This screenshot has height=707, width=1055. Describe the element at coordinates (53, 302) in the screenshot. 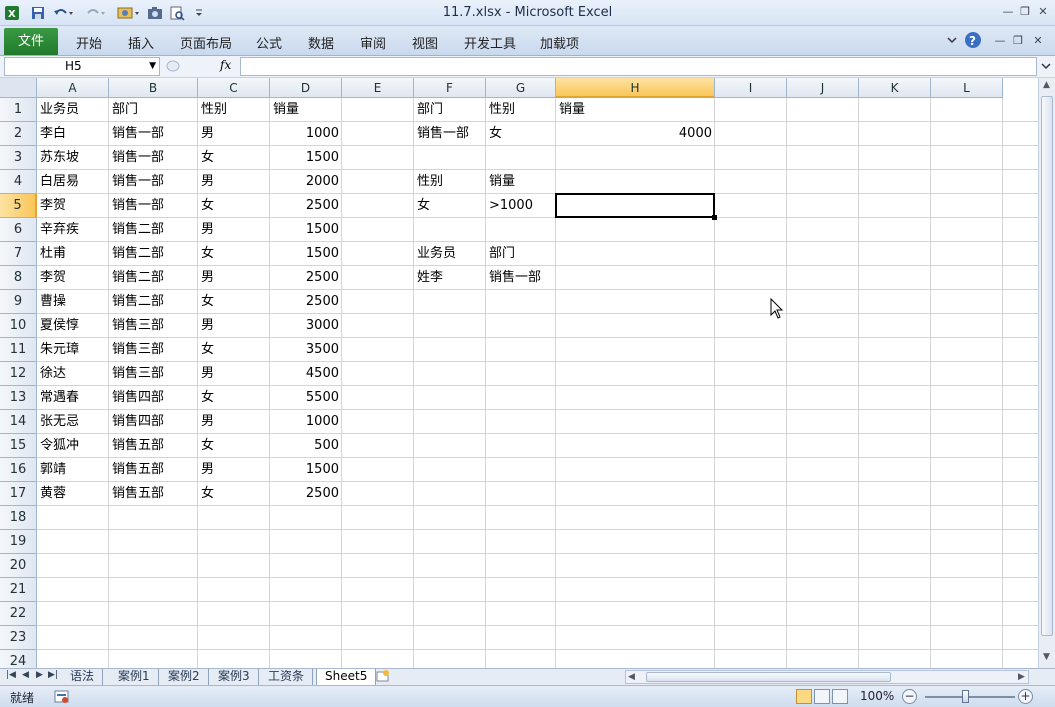

I see `cell-a9: 曹操` at that location.